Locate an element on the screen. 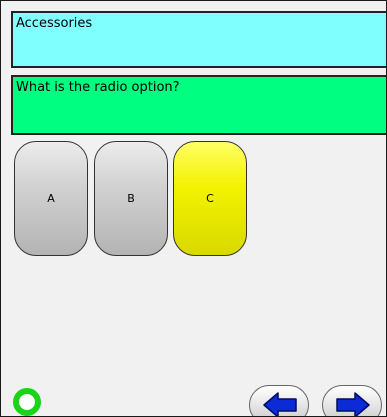  option-button-a: A is located at coordinates (51, 198).